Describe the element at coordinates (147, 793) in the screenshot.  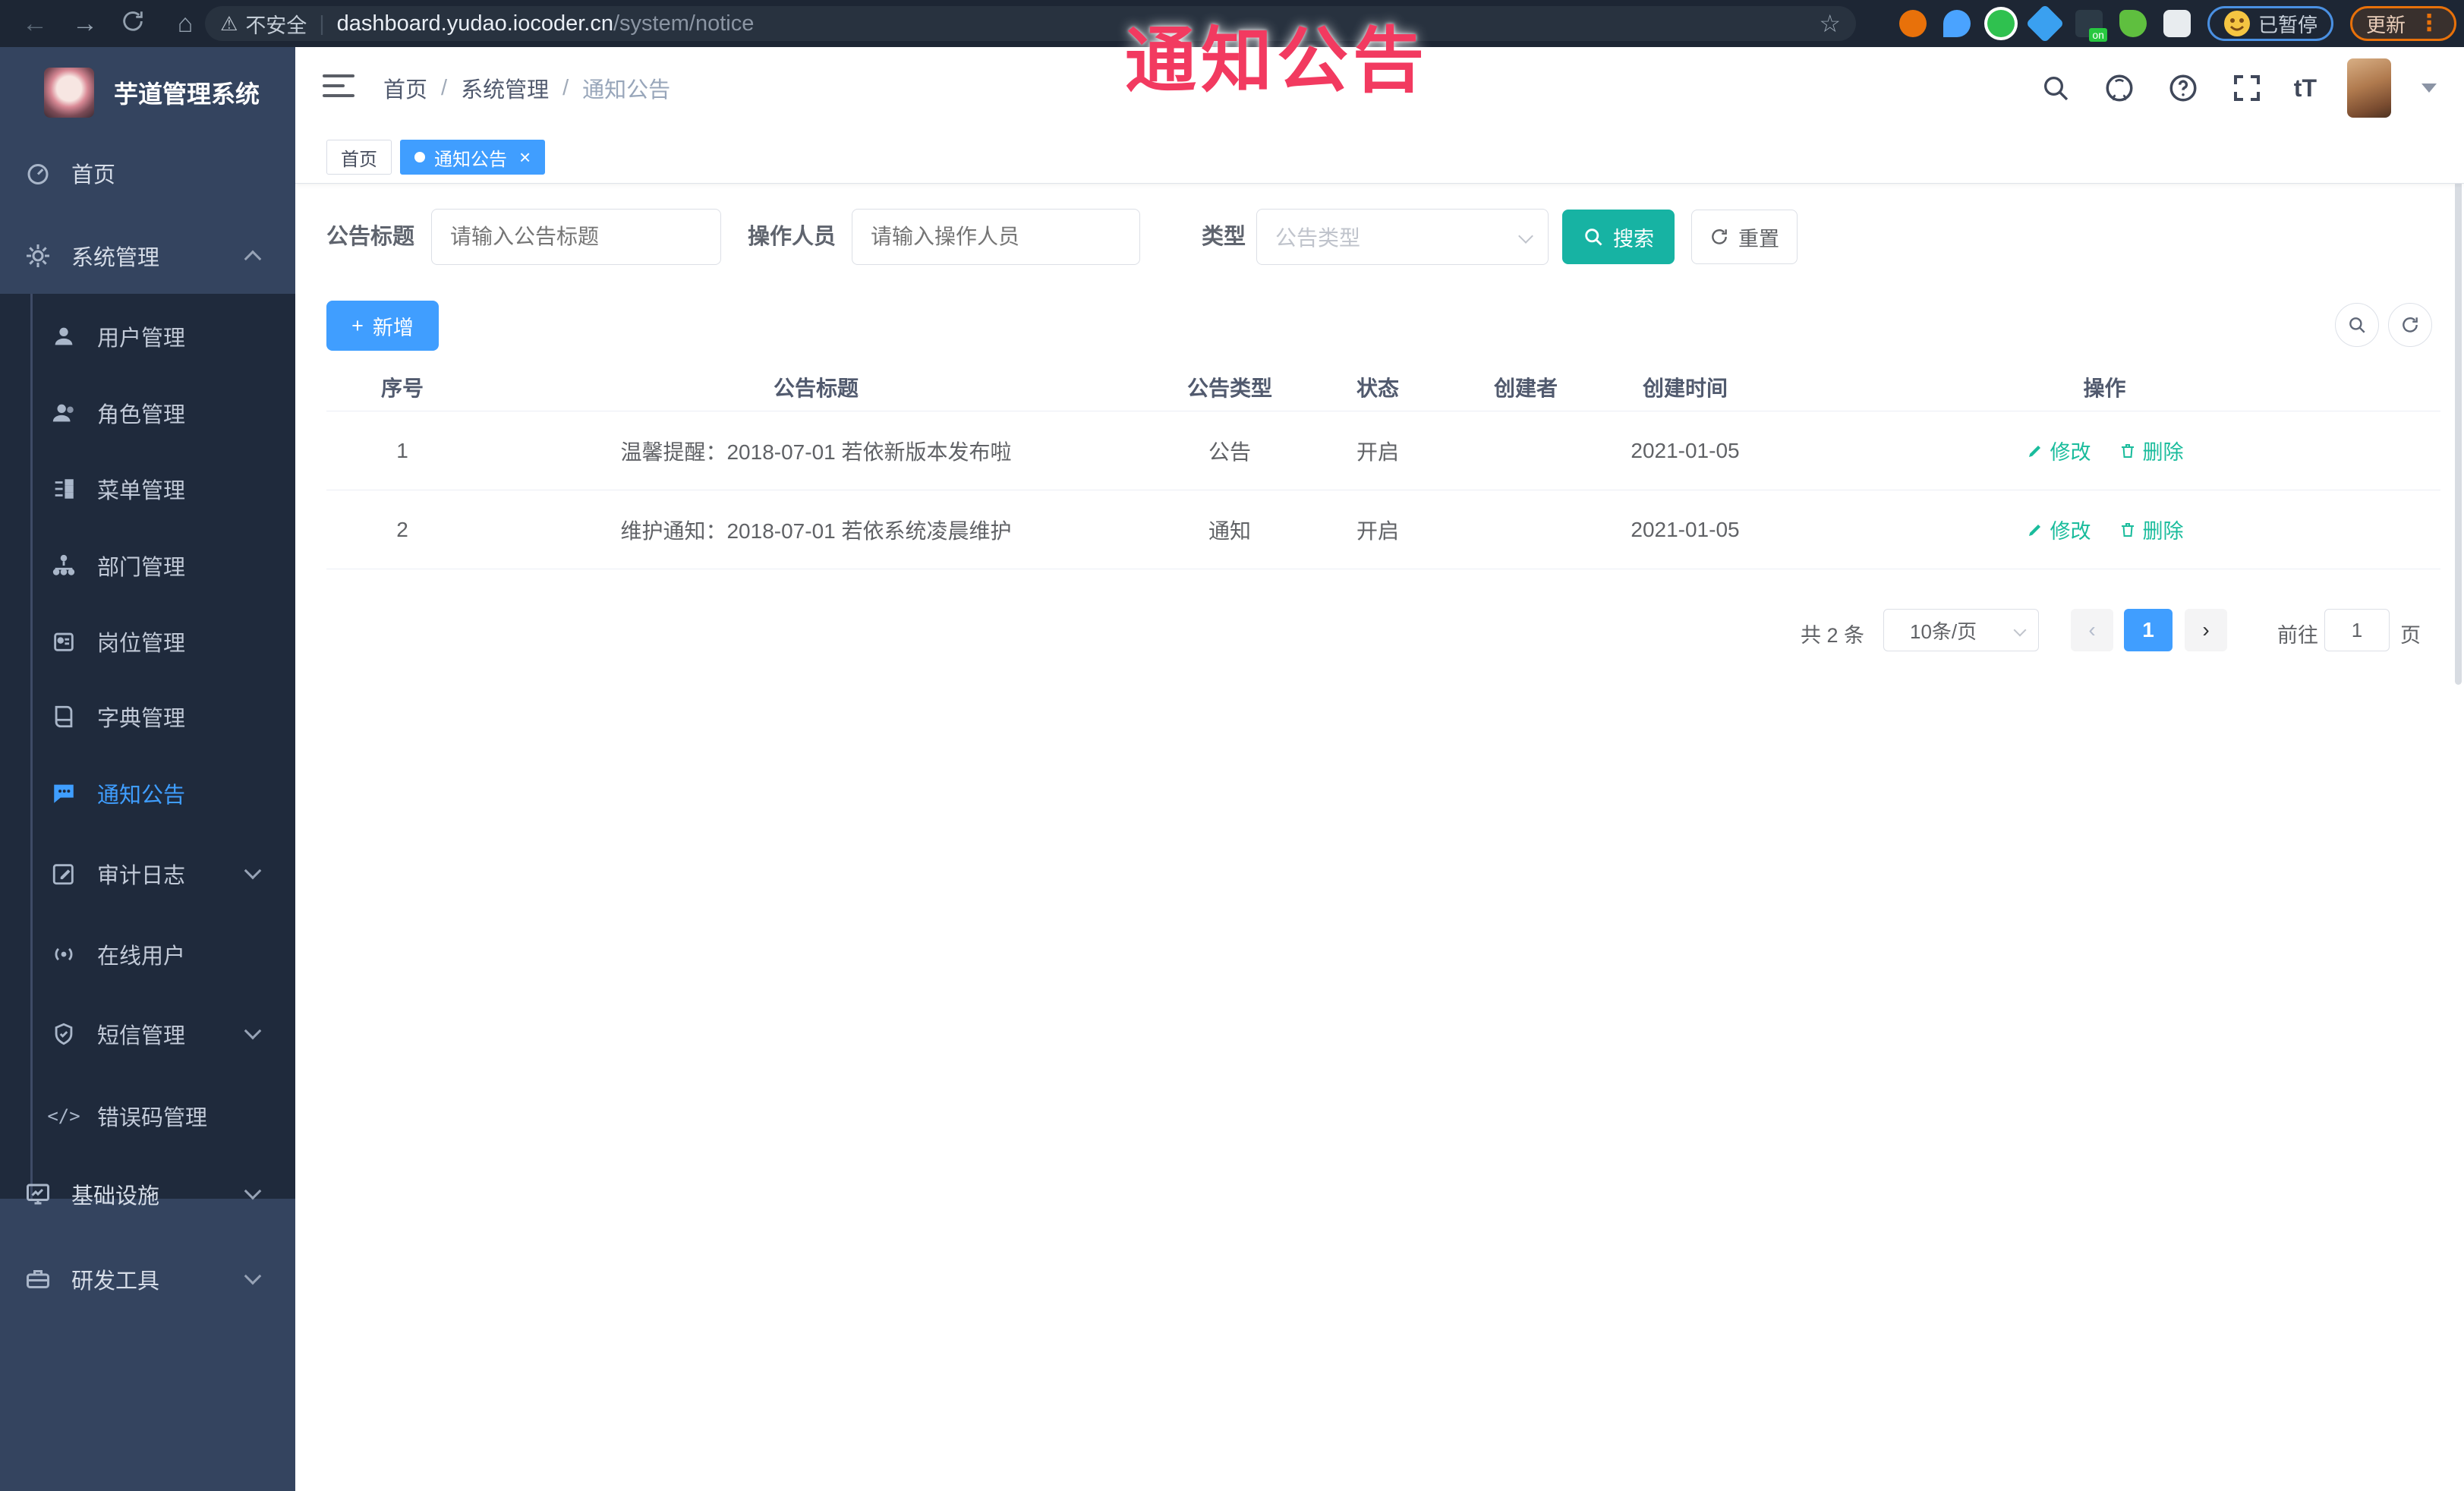
I see `sidebar-item-notice: 通知公告` at that location.